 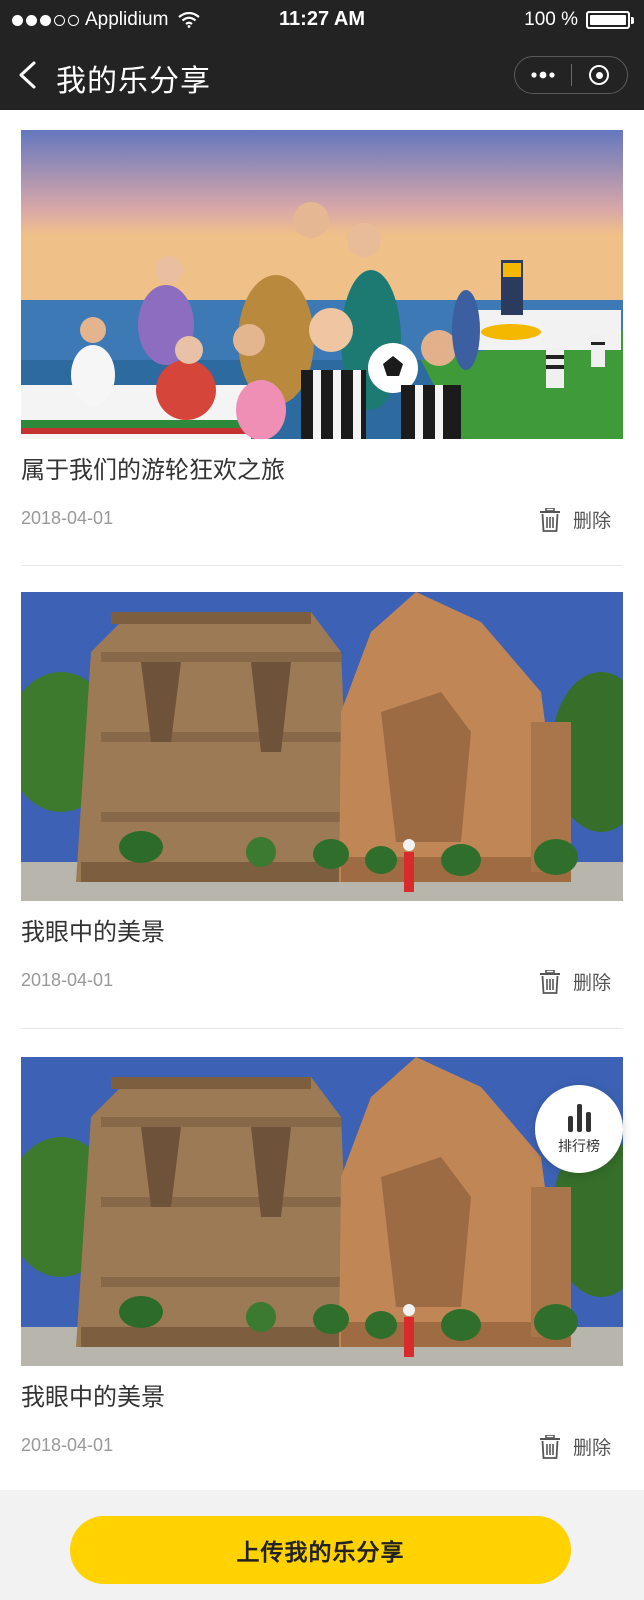 What do you see at coordinates (28, 75) in the screenshot?
I see `back-arrow-icon` at bounding box center [28, 75].